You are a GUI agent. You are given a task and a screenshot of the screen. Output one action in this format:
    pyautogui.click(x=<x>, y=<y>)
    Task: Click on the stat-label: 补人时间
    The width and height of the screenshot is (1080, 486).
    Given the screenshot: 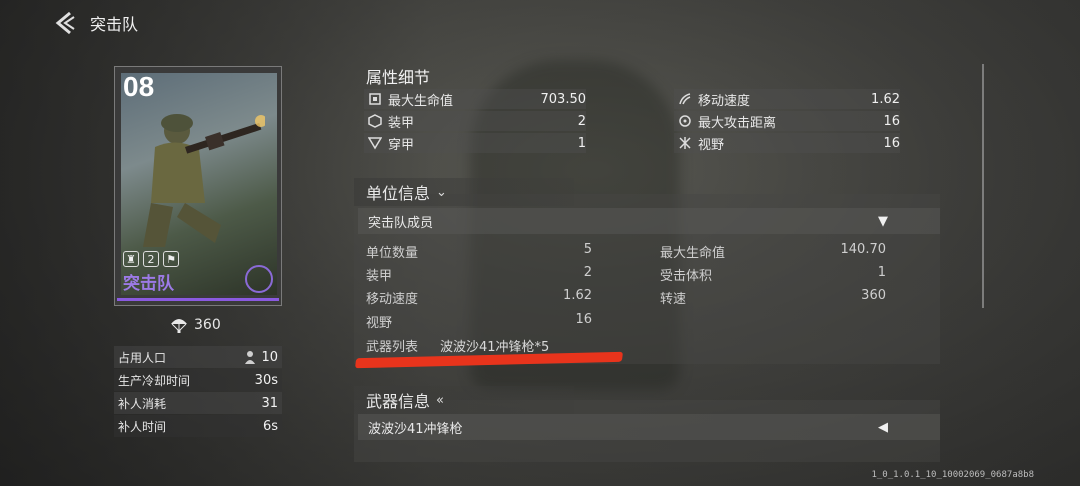 What is the action you would take?
    pyautogui.click(x=142, y=426)
    